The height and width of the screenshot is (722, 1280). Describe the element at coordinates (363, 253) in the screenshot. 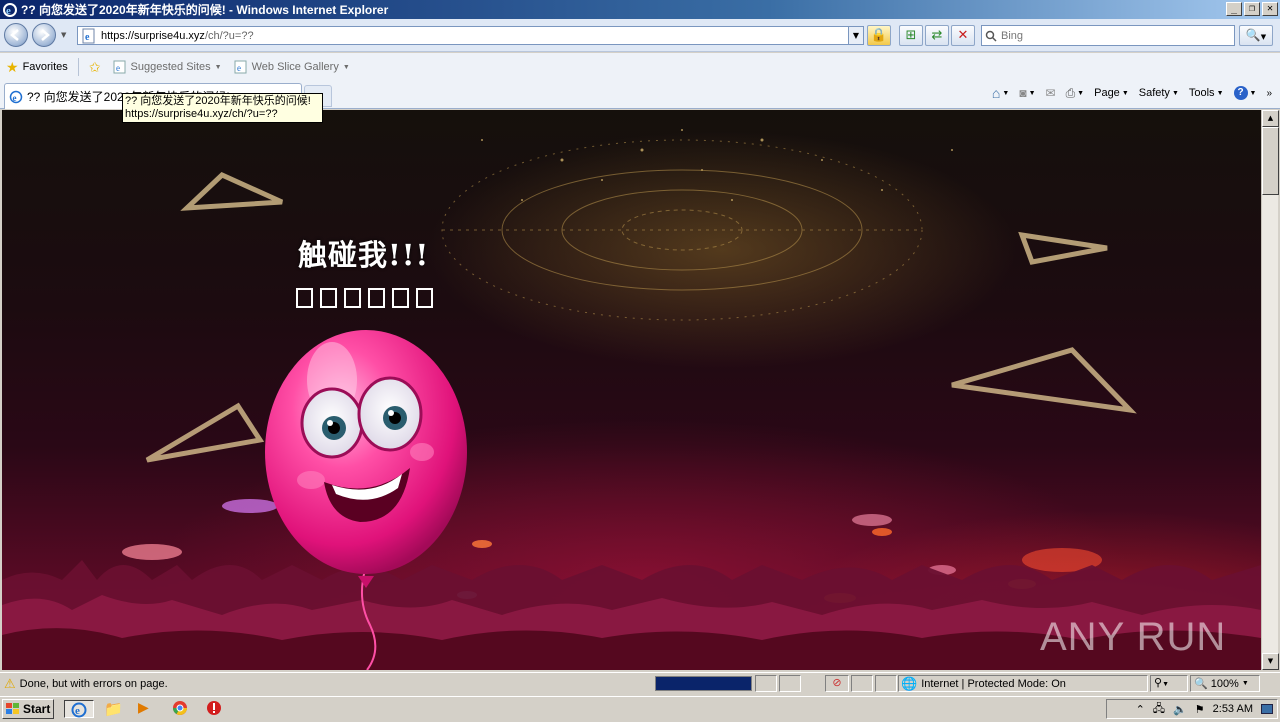

I see `page-headline: 触碰我!!!` at that location.